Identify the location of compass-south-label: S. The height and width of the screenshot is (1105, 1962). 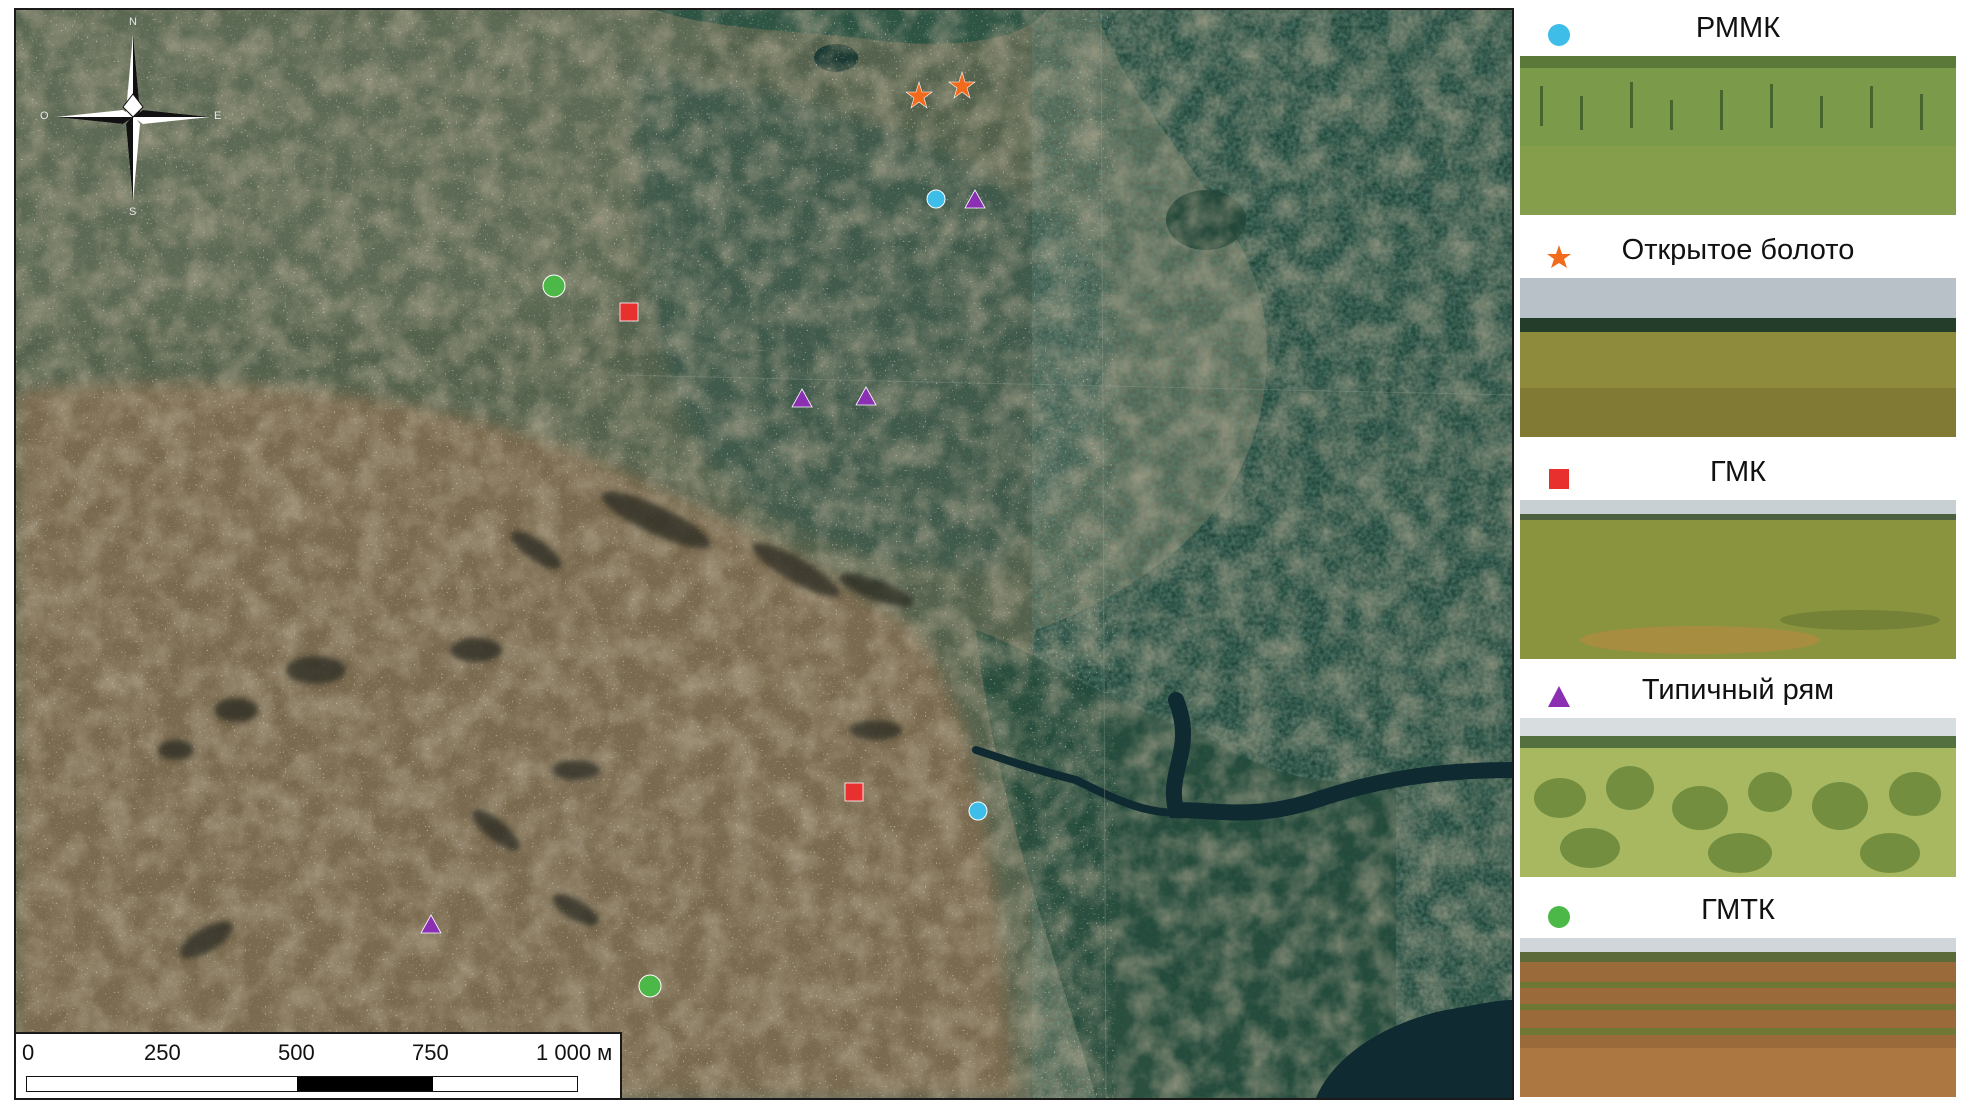
(133, 212).